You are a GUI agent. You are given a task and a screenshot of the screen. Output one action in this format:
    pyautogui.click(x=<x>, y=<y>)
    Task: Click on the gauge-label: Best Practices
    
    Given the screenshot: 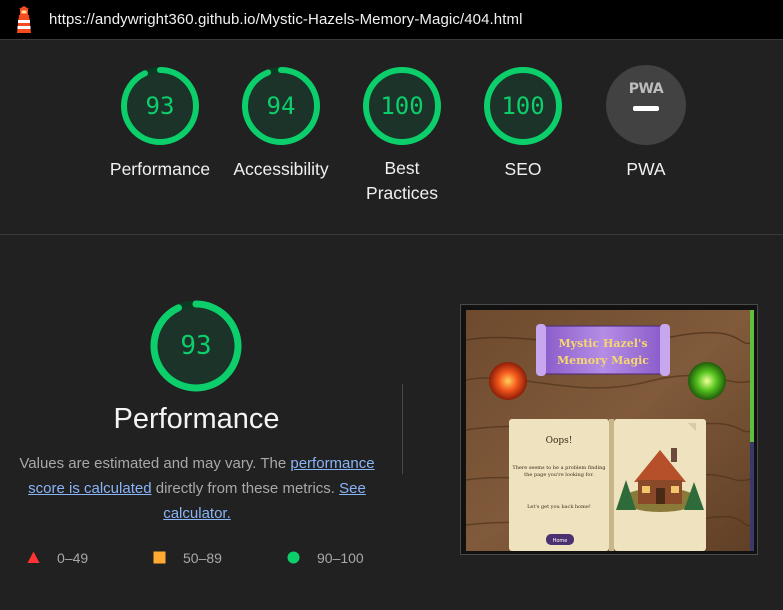 What is the action you would take?
    pyautogui.click(x=402, y=180)
    